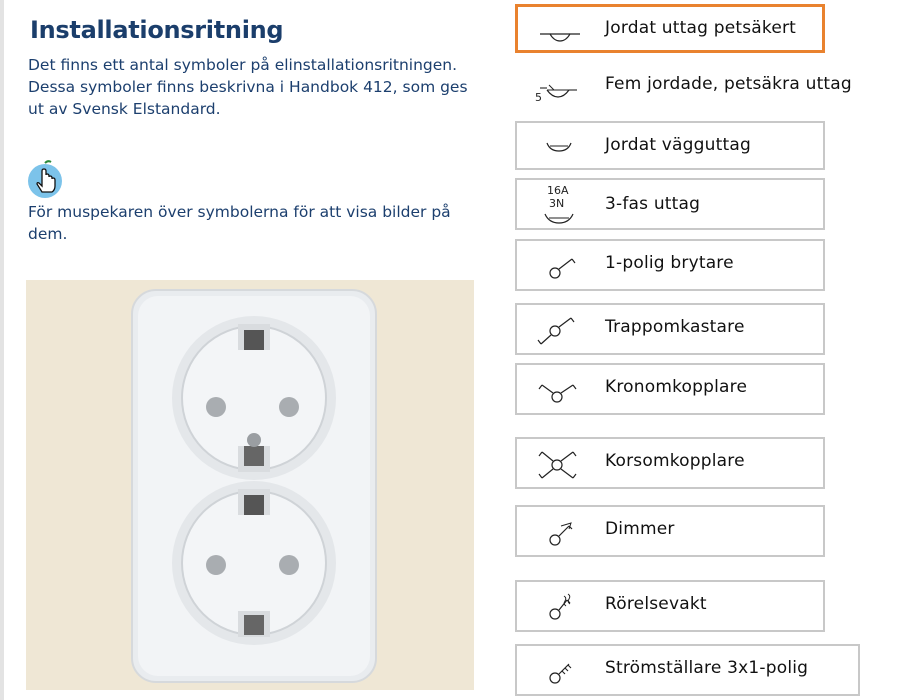  I want to click on symbol-1-polig-brytare: 1-polig brytare, so click(670, 265).